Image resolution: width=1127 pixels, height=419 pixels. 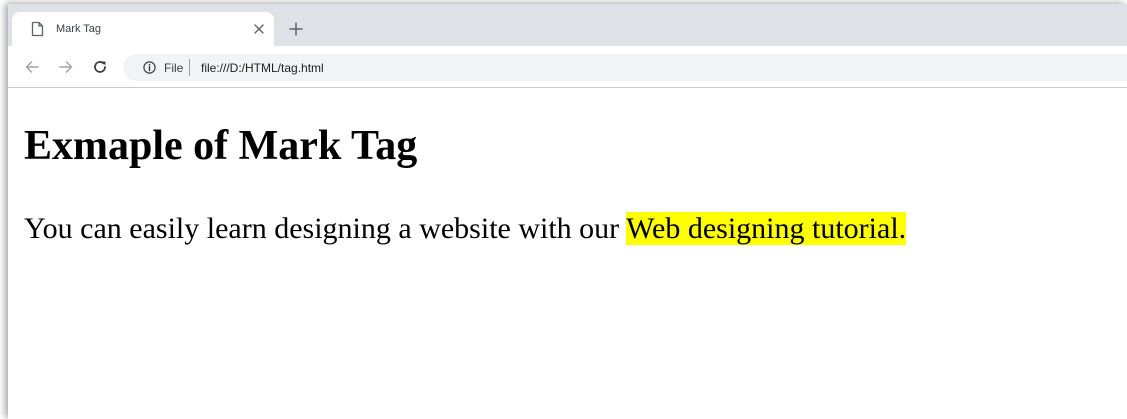 What do you see at coordinates (174, 68) in the screenshot?
I see `scheme-label: File` at bounding box center [174, 68].